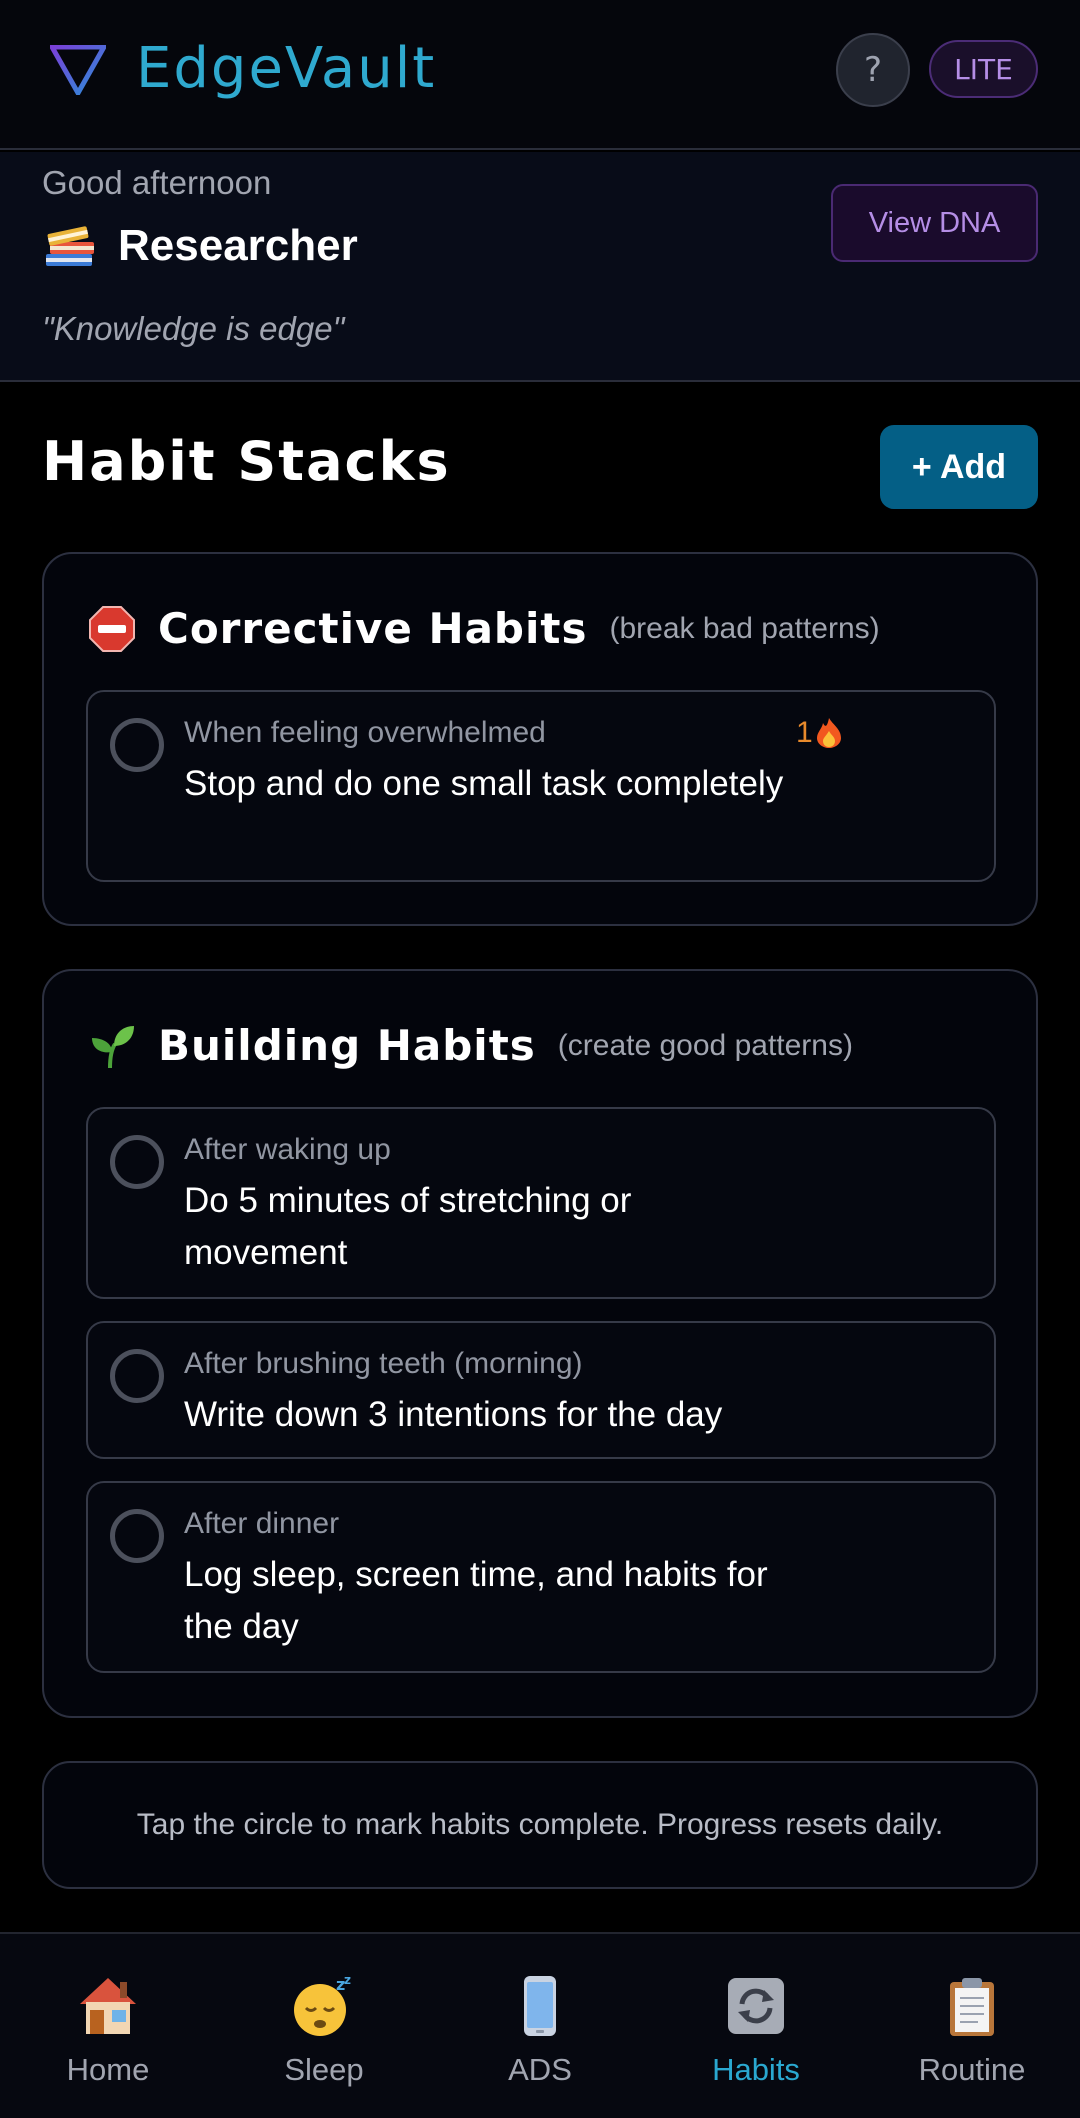  I want to click on sleeping-face-icon: z z, so click(322, 2005).